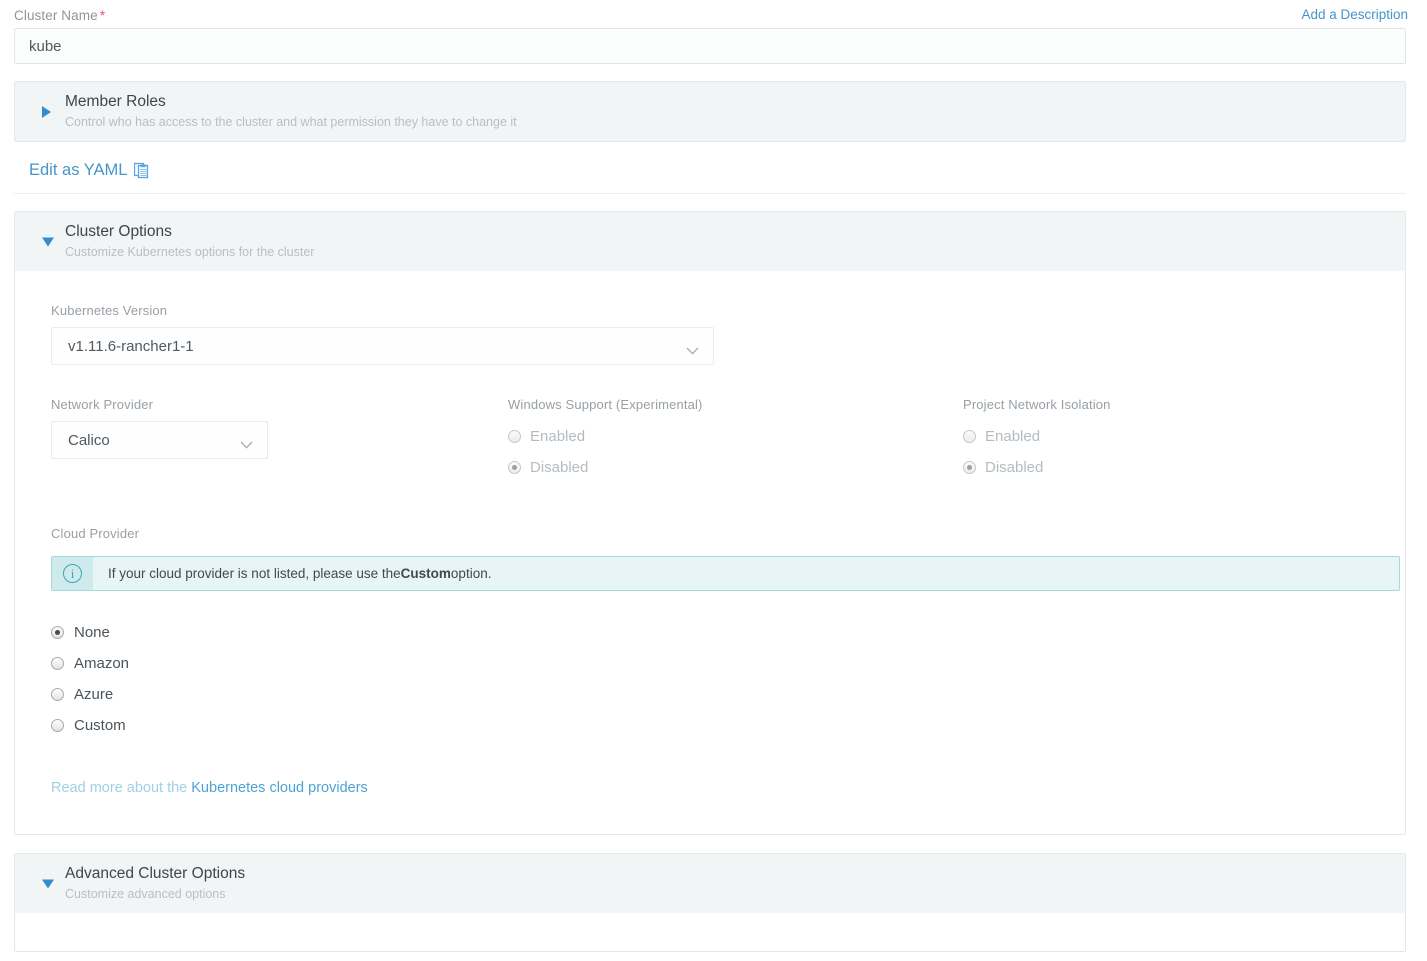 The image size is (1427, 961). I want to click on cloud-provider-option-azure: Azure, so click(728, 694).